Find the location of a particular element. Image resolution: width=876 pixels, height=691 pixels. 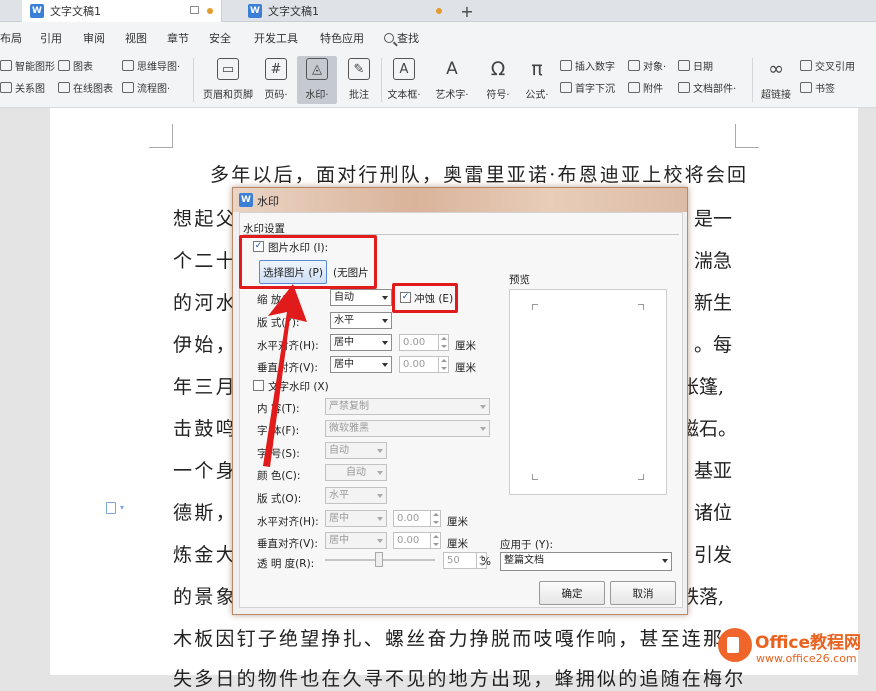

red-arrow-icon is located at coordinates (285, 375).